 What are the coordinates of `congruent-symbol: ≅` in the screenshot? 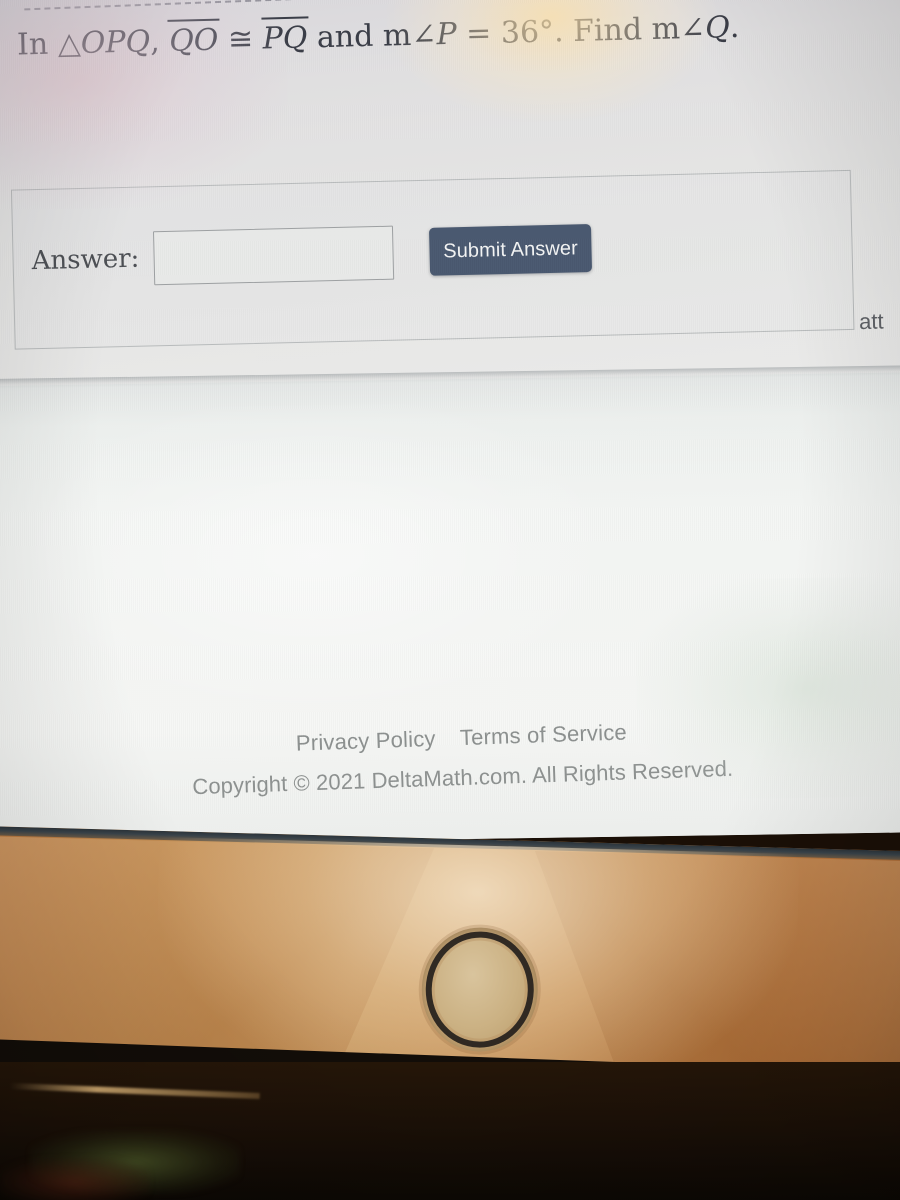 It's located at (240, 39).